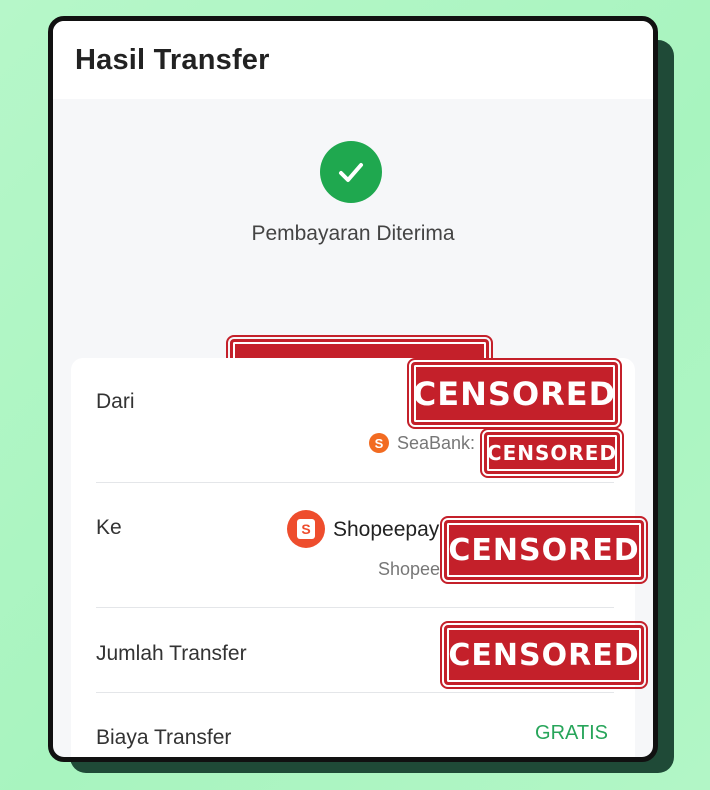 Image resolution: width=710 pixels, height=790 pixels. I want to click on shopeepay-icon: S, so click(306, 529).